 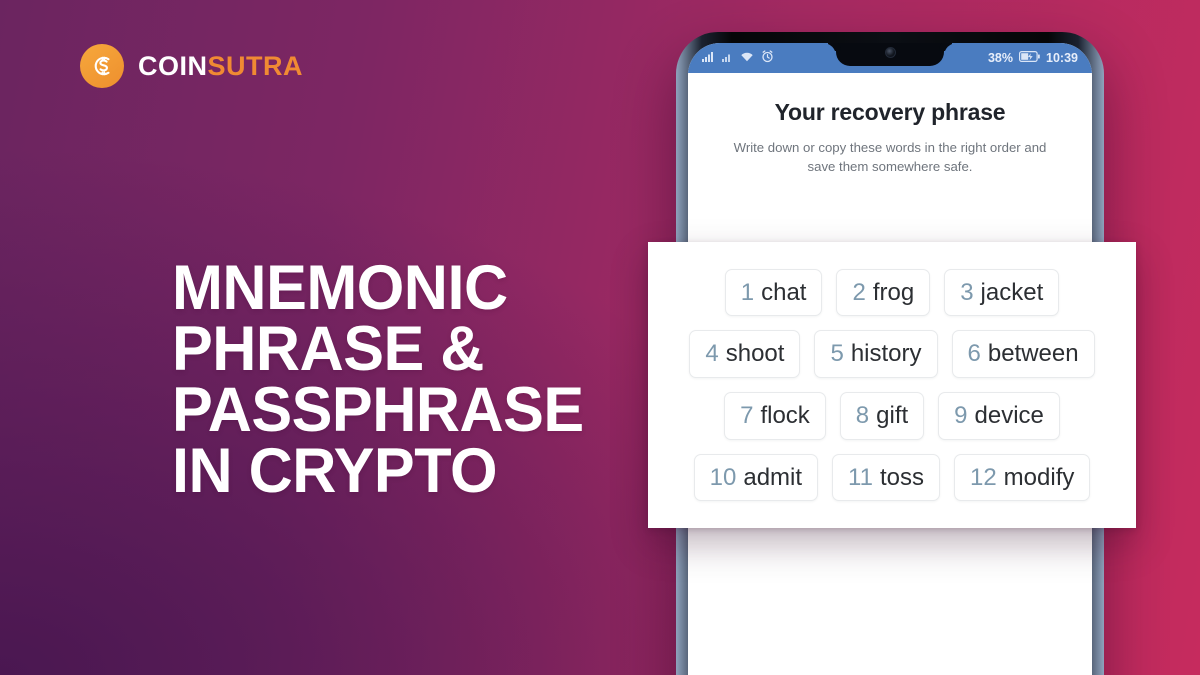 I want to click on status-bar-right-icons: 38% 10:39, so click(x=1033, y=58).